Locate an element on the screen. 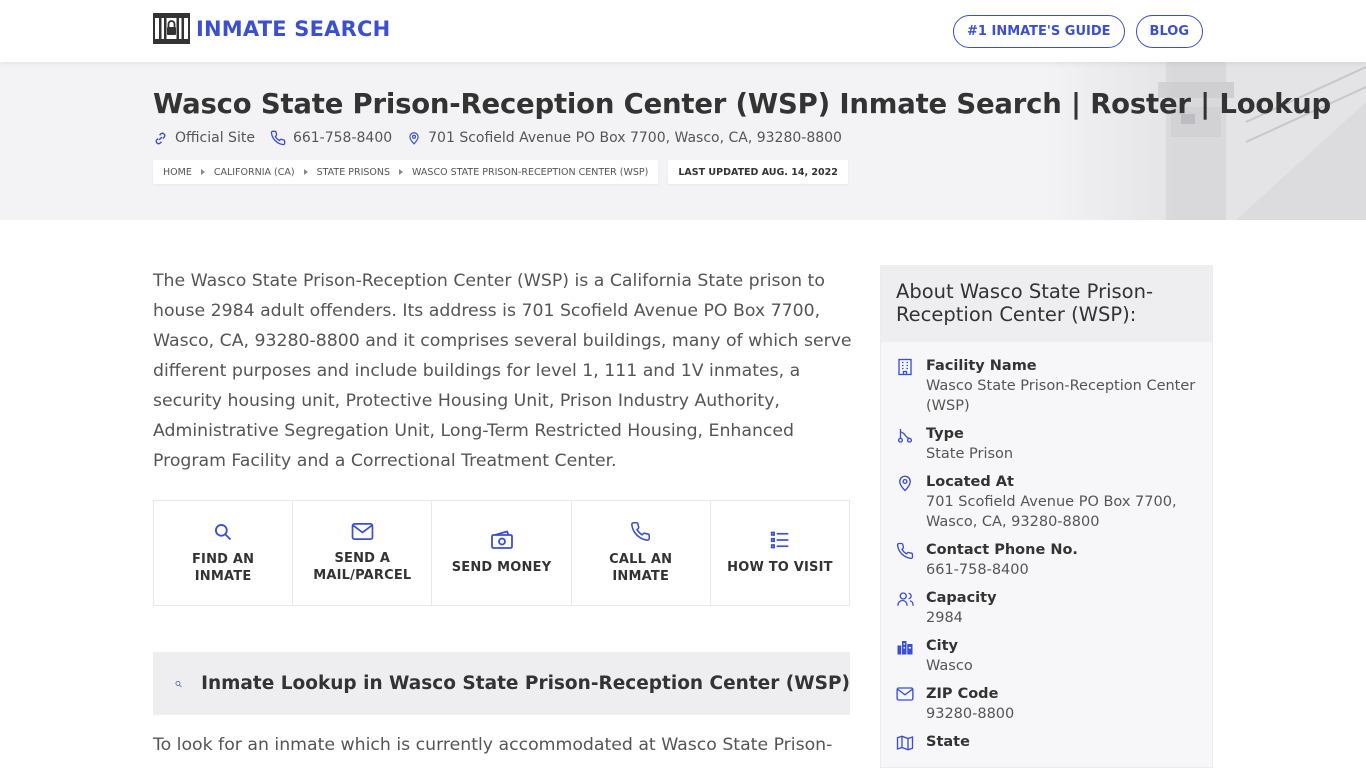  official-site-text: Official Site is located at coordinates (215, 138).